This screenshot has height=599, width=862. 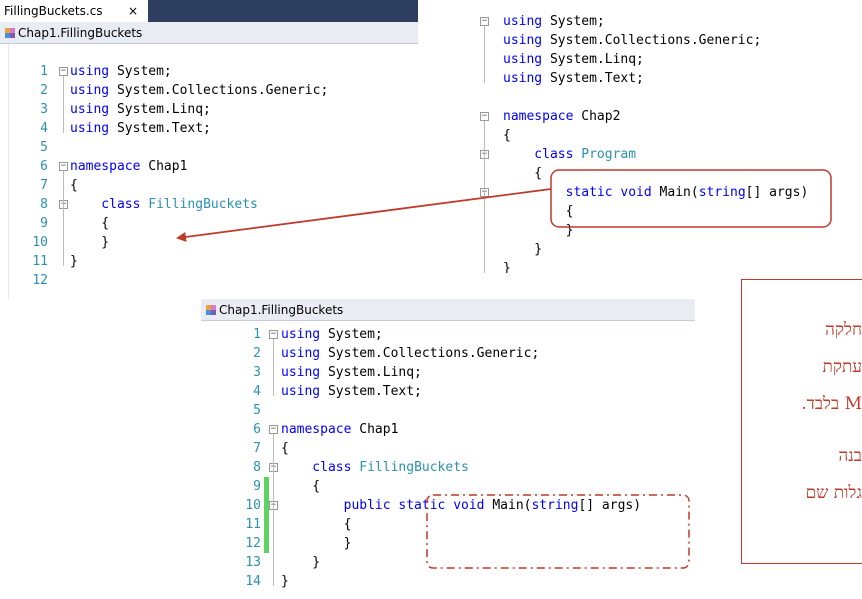 What do you see at coordinates (74, 11) in the screenshot?
I see `tab-fillingbuckets-cs: FillingBuckets.cs ×` at bounding box center [74, 11].